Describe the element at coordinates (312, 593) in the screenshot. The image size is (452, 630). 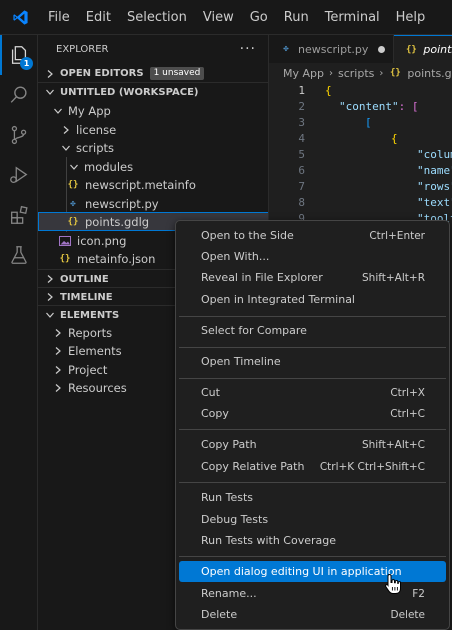
I see `menu-item-rename: Rename... F2` at that location.